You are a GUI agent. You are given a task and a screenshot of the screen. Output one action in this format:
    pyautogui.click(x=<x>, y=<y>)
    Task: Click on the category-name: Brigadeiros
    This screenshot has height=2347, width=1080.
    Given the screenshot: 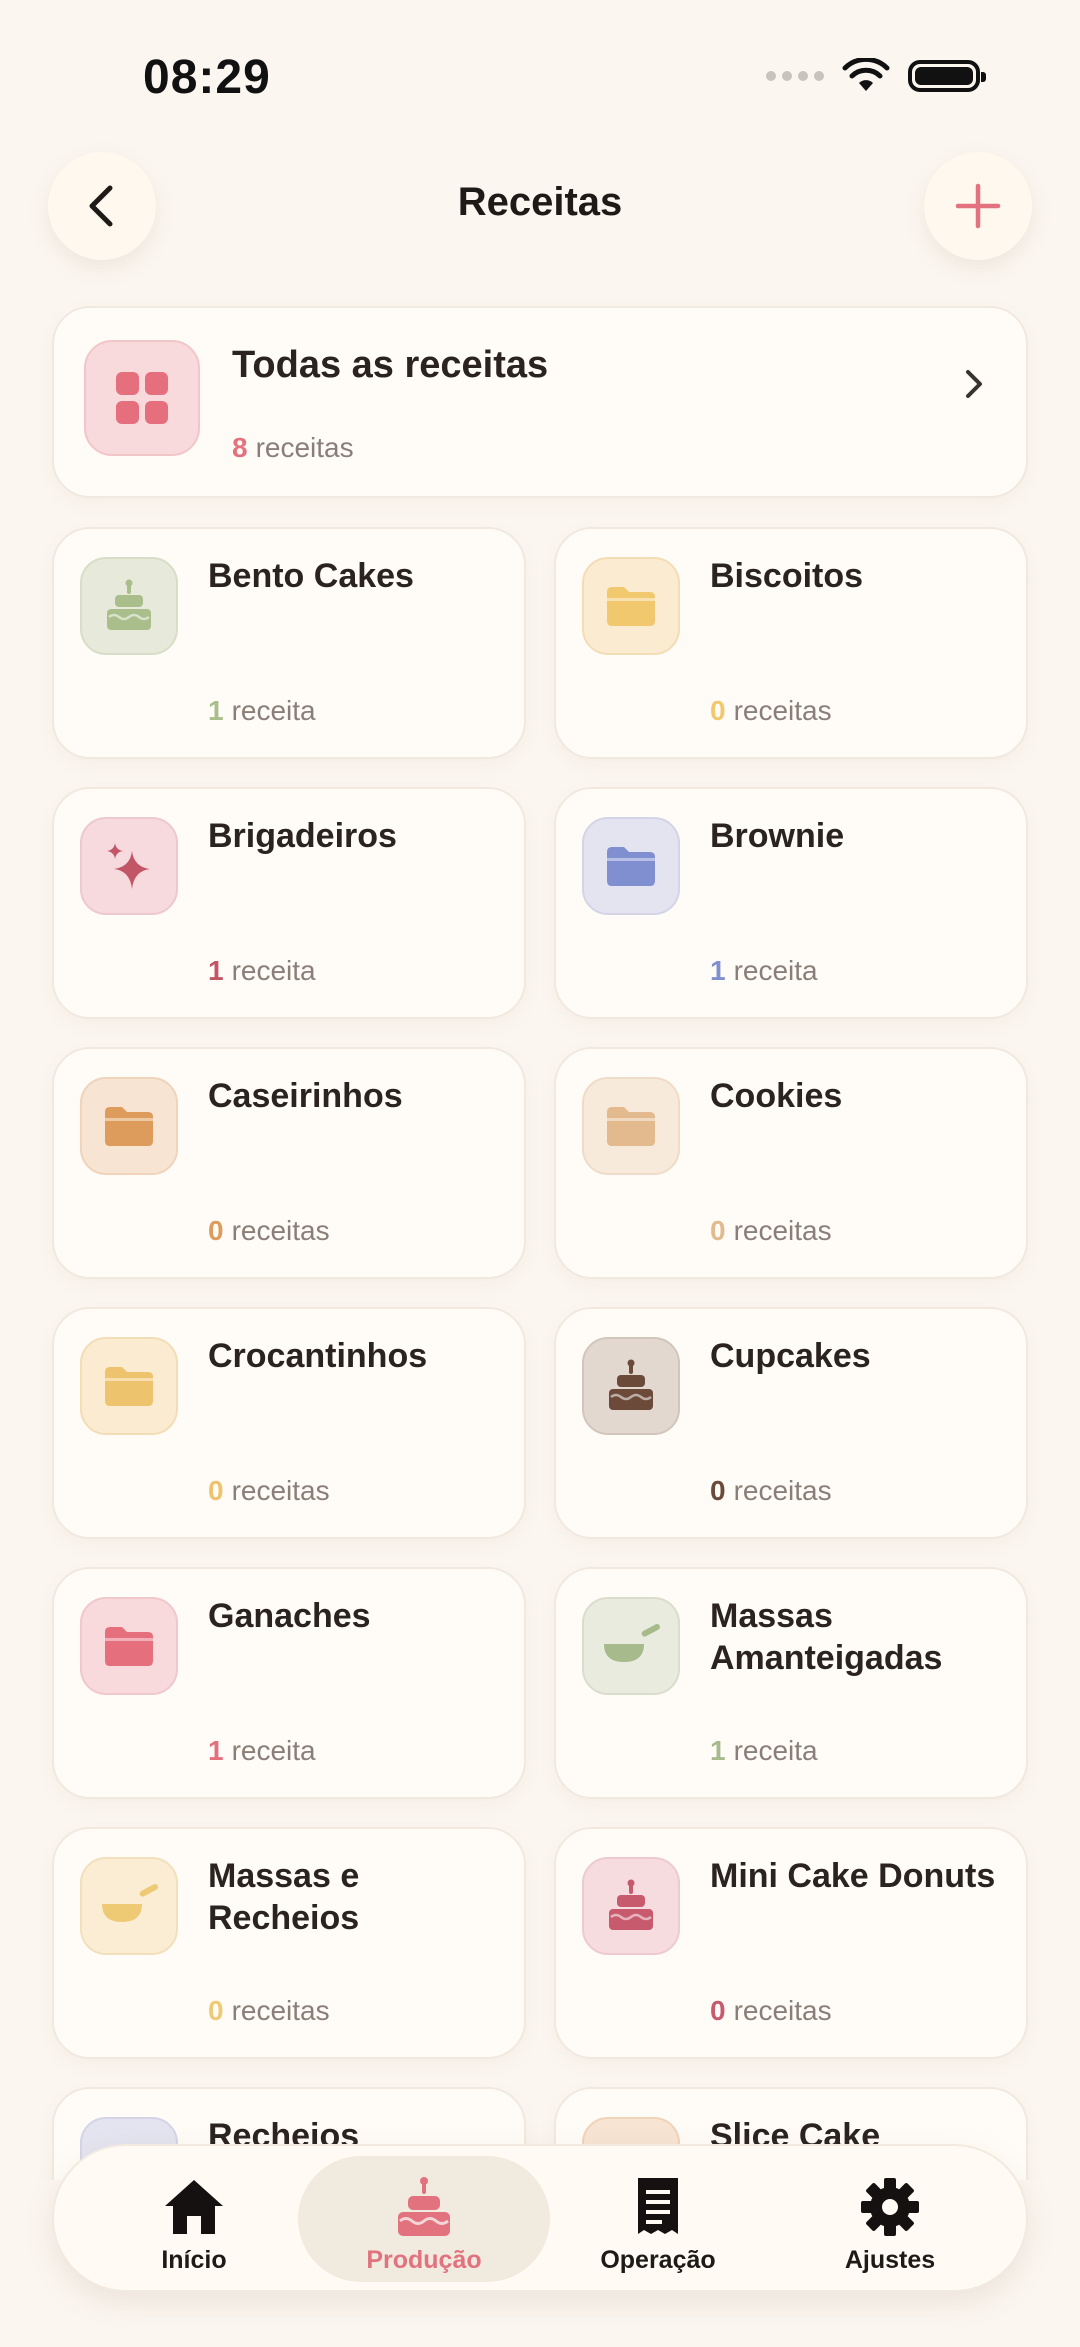 What is the action you would take?
    pyautogui.click(x=302, y=836)
    